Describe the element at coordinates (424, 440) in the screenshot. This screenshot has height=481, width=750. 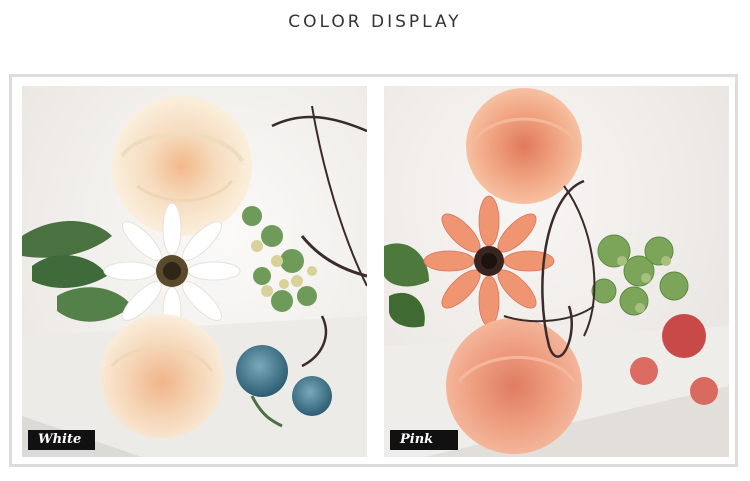
I see `color-label-pink: Pink` at that location.